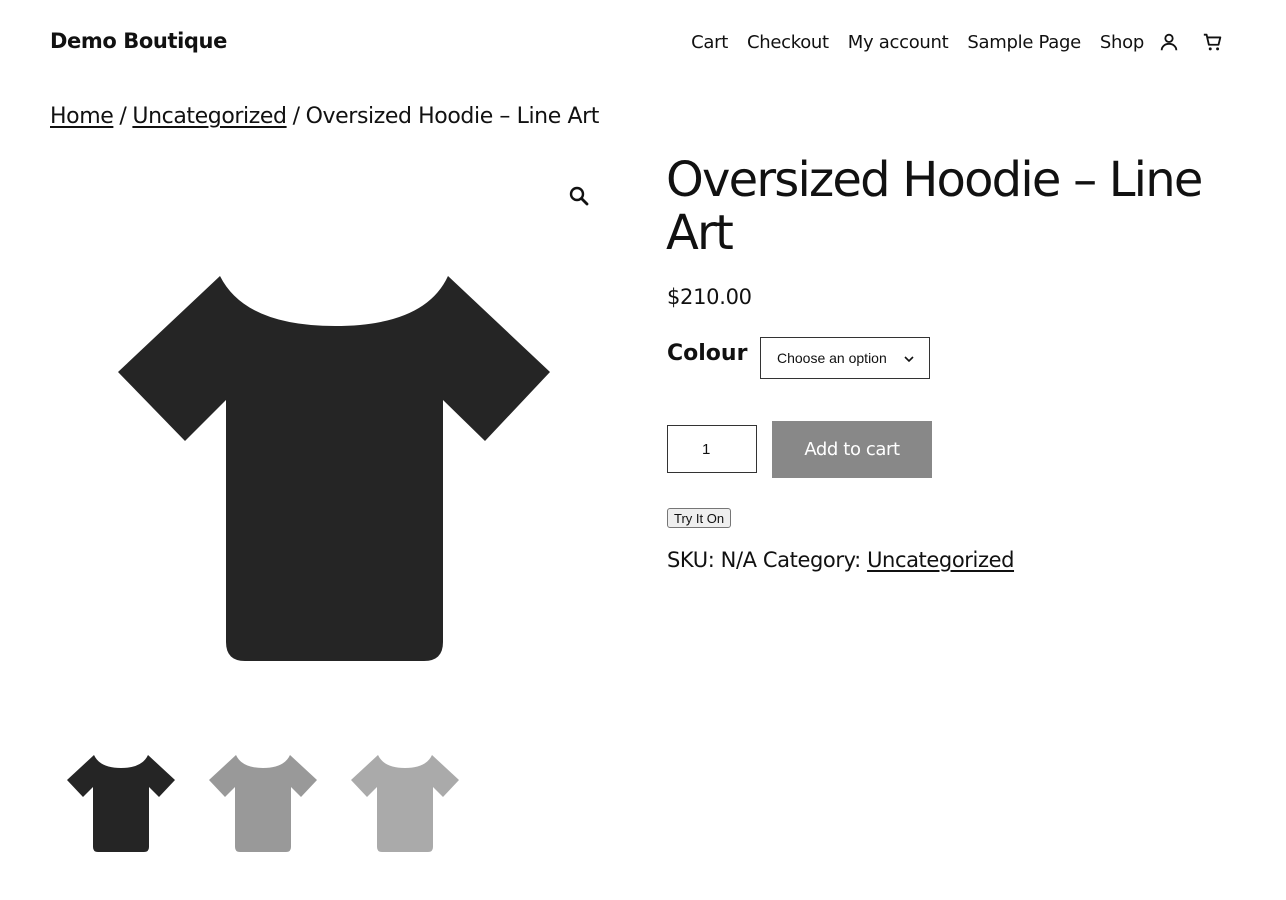 Image resolution: width=1286 pixels, height=900 pixels. I want to click on quantity-input: 1, so click(712, 449).